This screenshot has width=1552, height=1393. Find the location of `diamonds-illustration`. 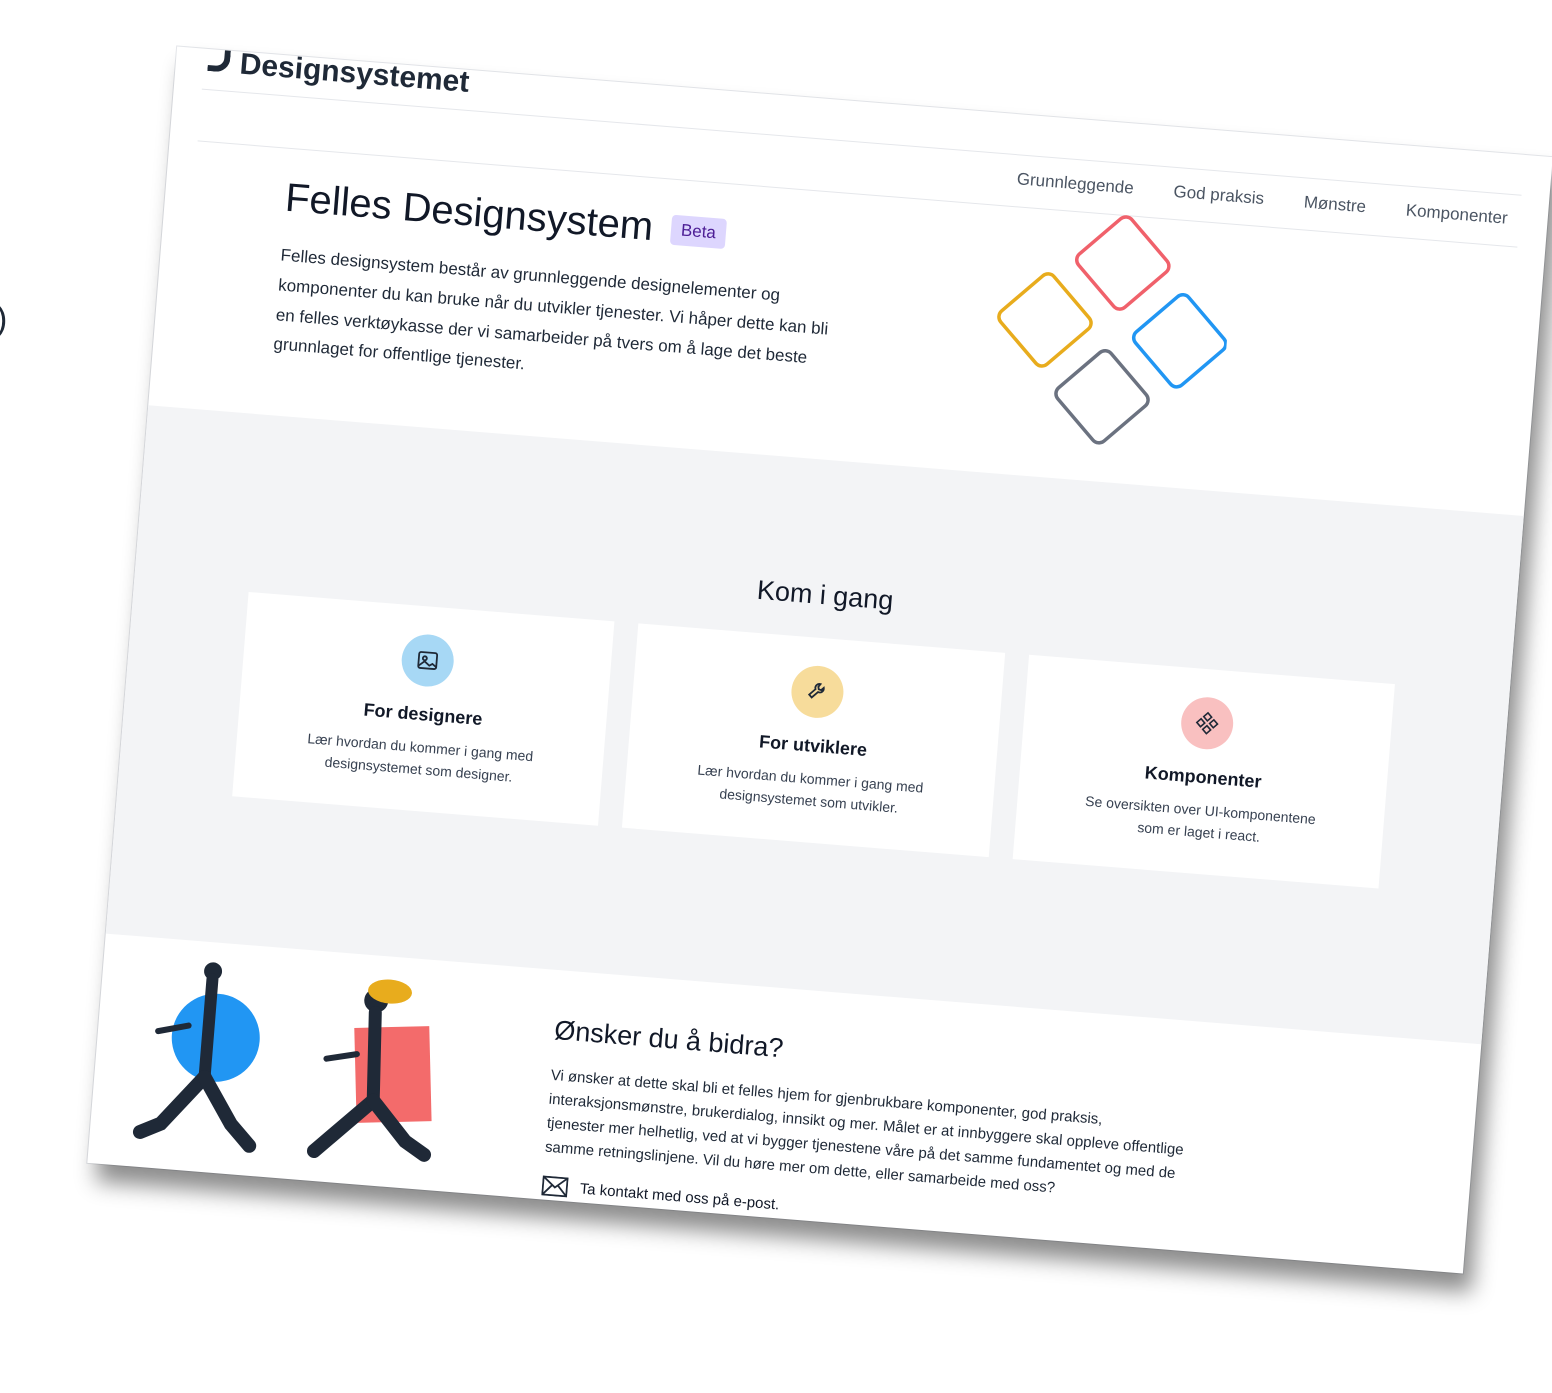

diamonds-illustration is located at coordinates (1112, 330).